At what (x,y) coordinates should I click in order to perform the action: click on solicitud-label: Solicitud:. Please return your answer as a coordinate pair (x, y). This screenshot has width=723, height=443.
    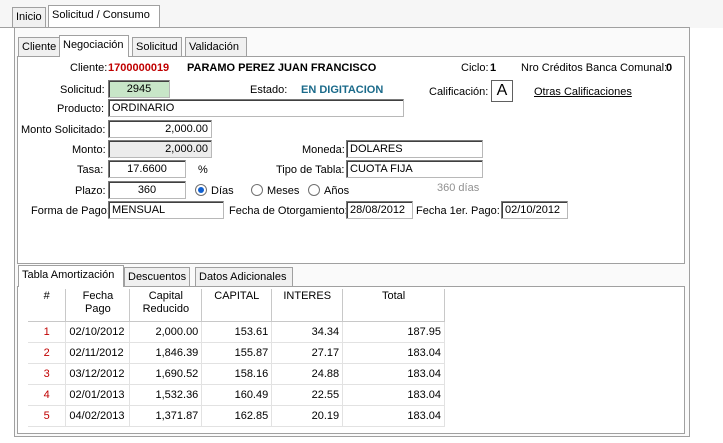
    Looking at the image, I should click on (82, 90).